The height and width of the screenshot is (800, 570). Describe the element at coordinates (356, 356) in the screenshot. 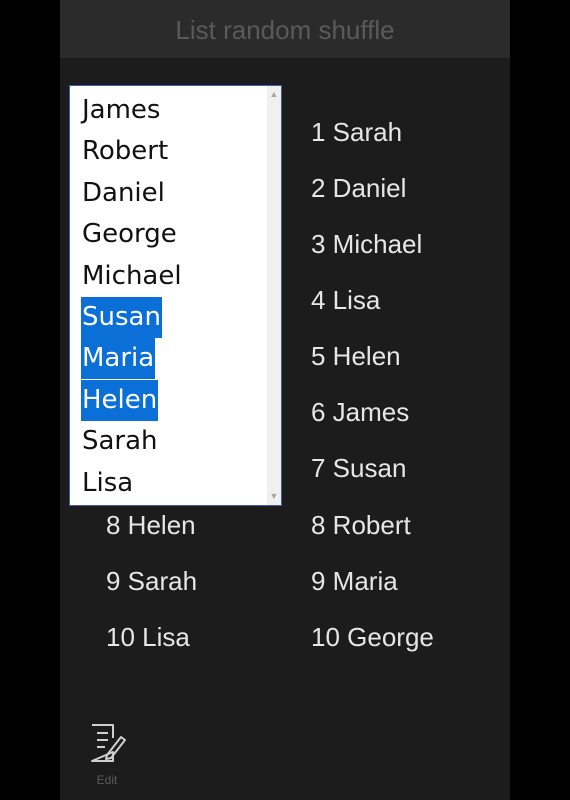

I see `shuffled-list-item: 5 Helen` at that location.